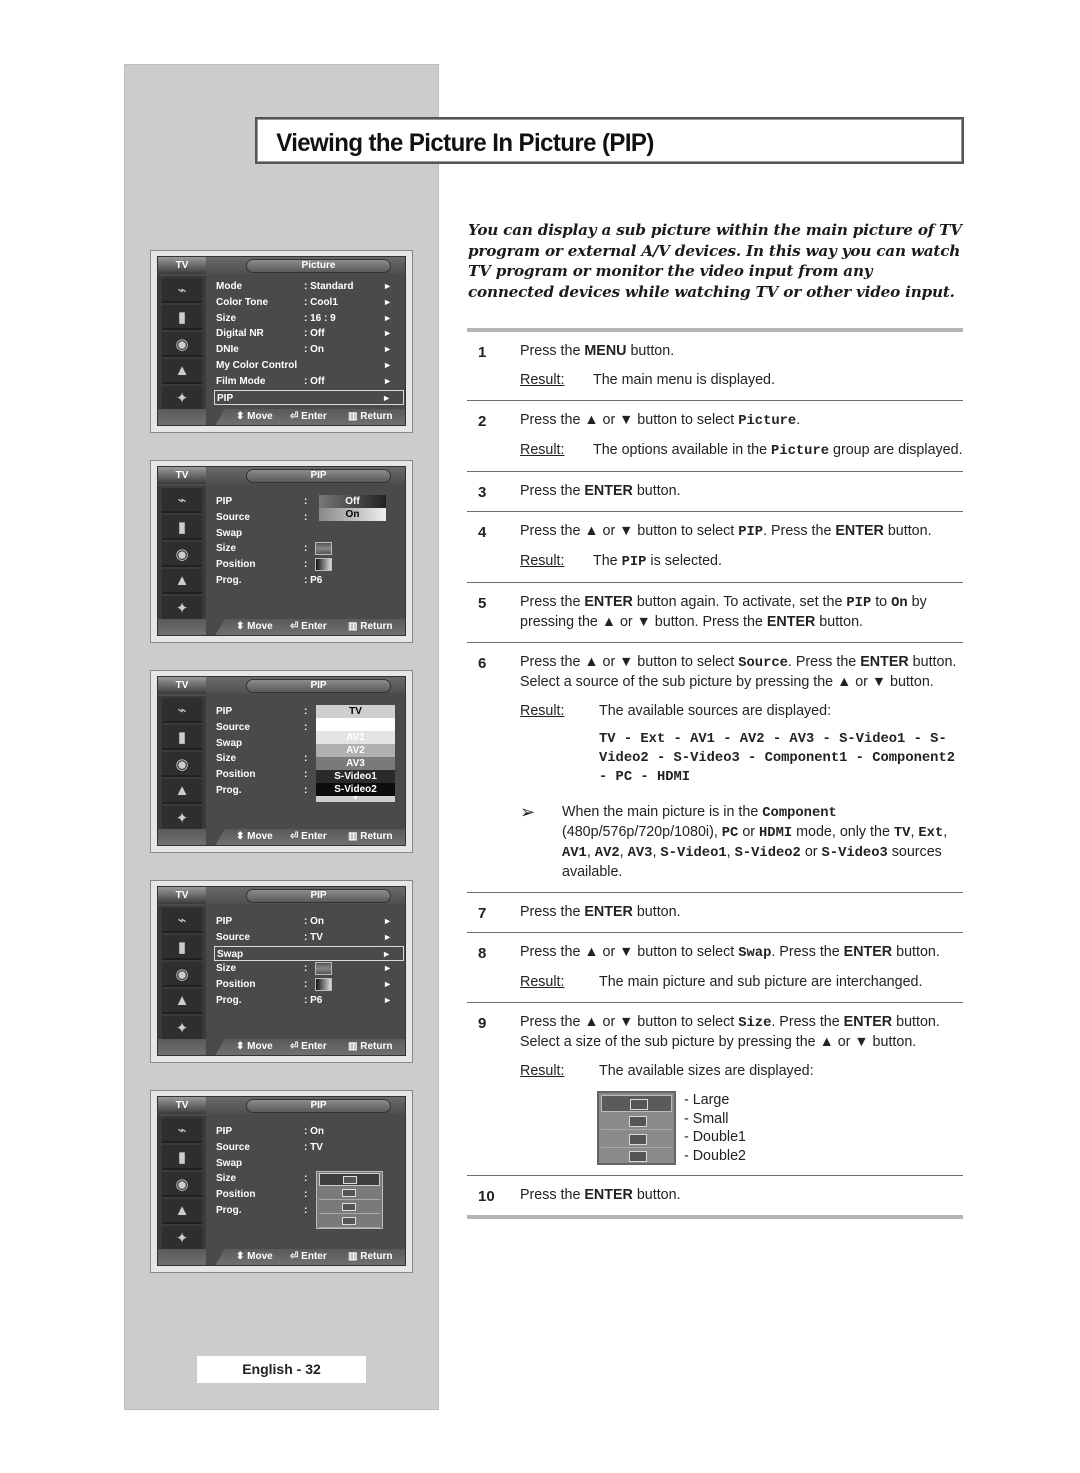 The width and height of the screenshot is (1080, 1473). I want to click on size-option-small, so click(349, 1194).